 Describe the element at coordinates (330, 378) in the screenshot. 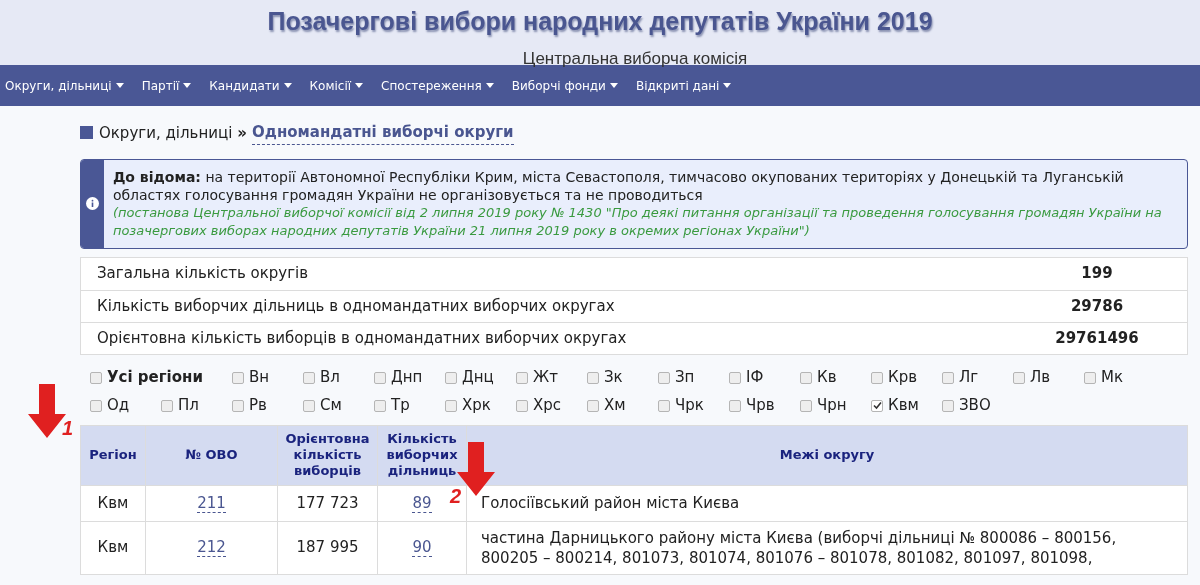

I see `region-label: Вл` at that location.